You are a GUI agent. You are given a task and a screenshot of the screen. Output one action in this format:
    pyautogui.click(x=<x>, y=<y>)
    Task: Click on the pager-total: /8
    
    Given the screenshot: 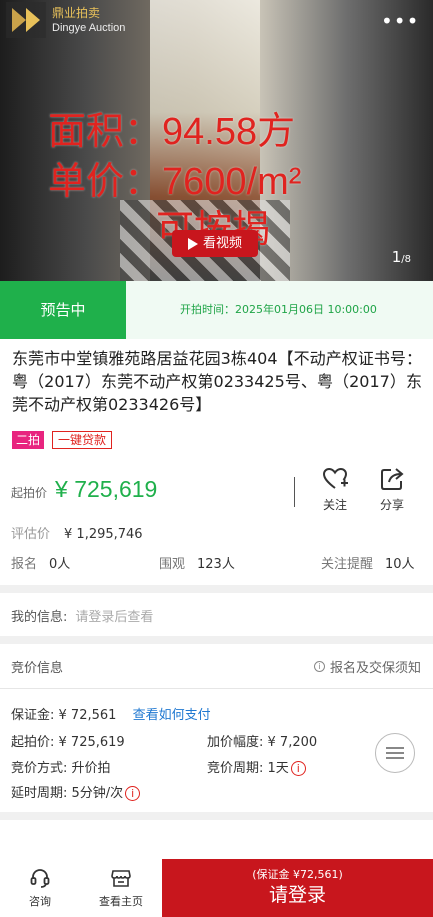 What is the action you would take?
    pyautogui.click(x=406, y=259)
    